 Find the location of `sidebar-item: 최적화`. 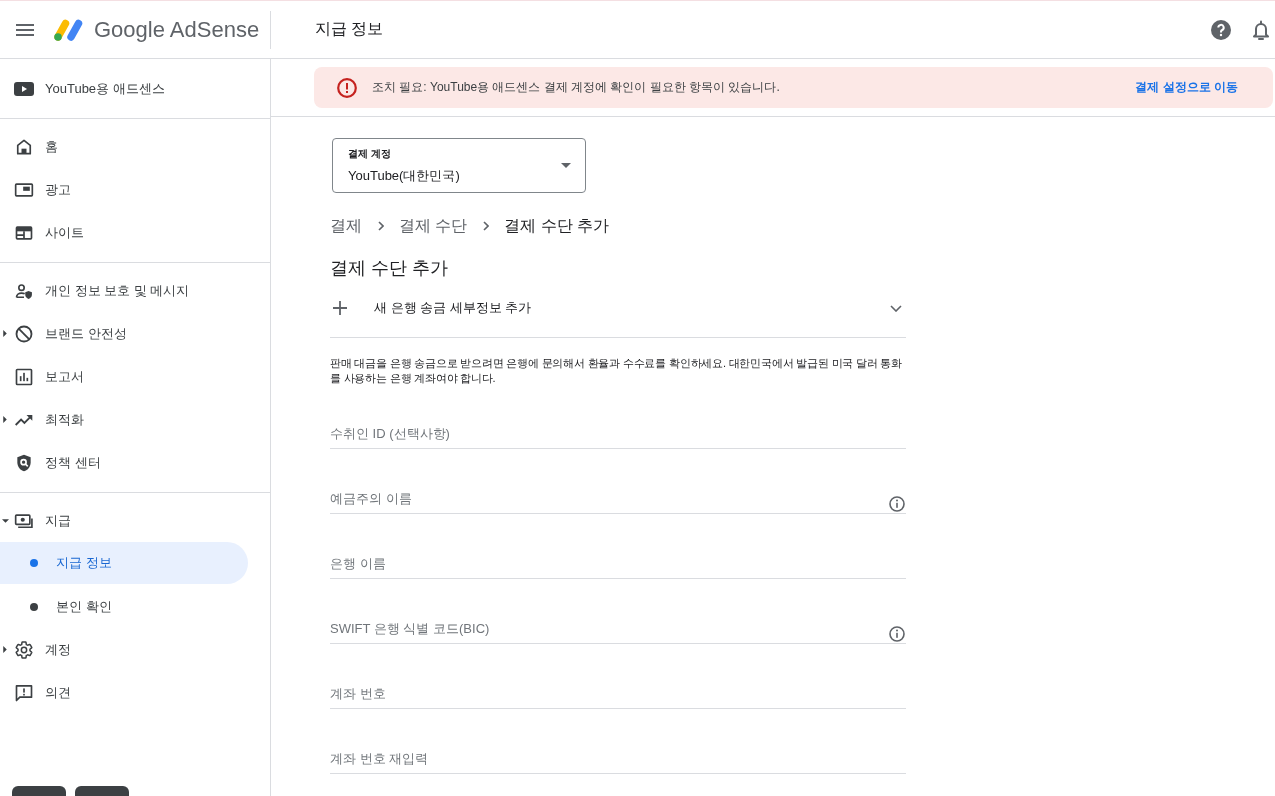

sidebar-item: 최적화 is located at coordinates (46, 419).